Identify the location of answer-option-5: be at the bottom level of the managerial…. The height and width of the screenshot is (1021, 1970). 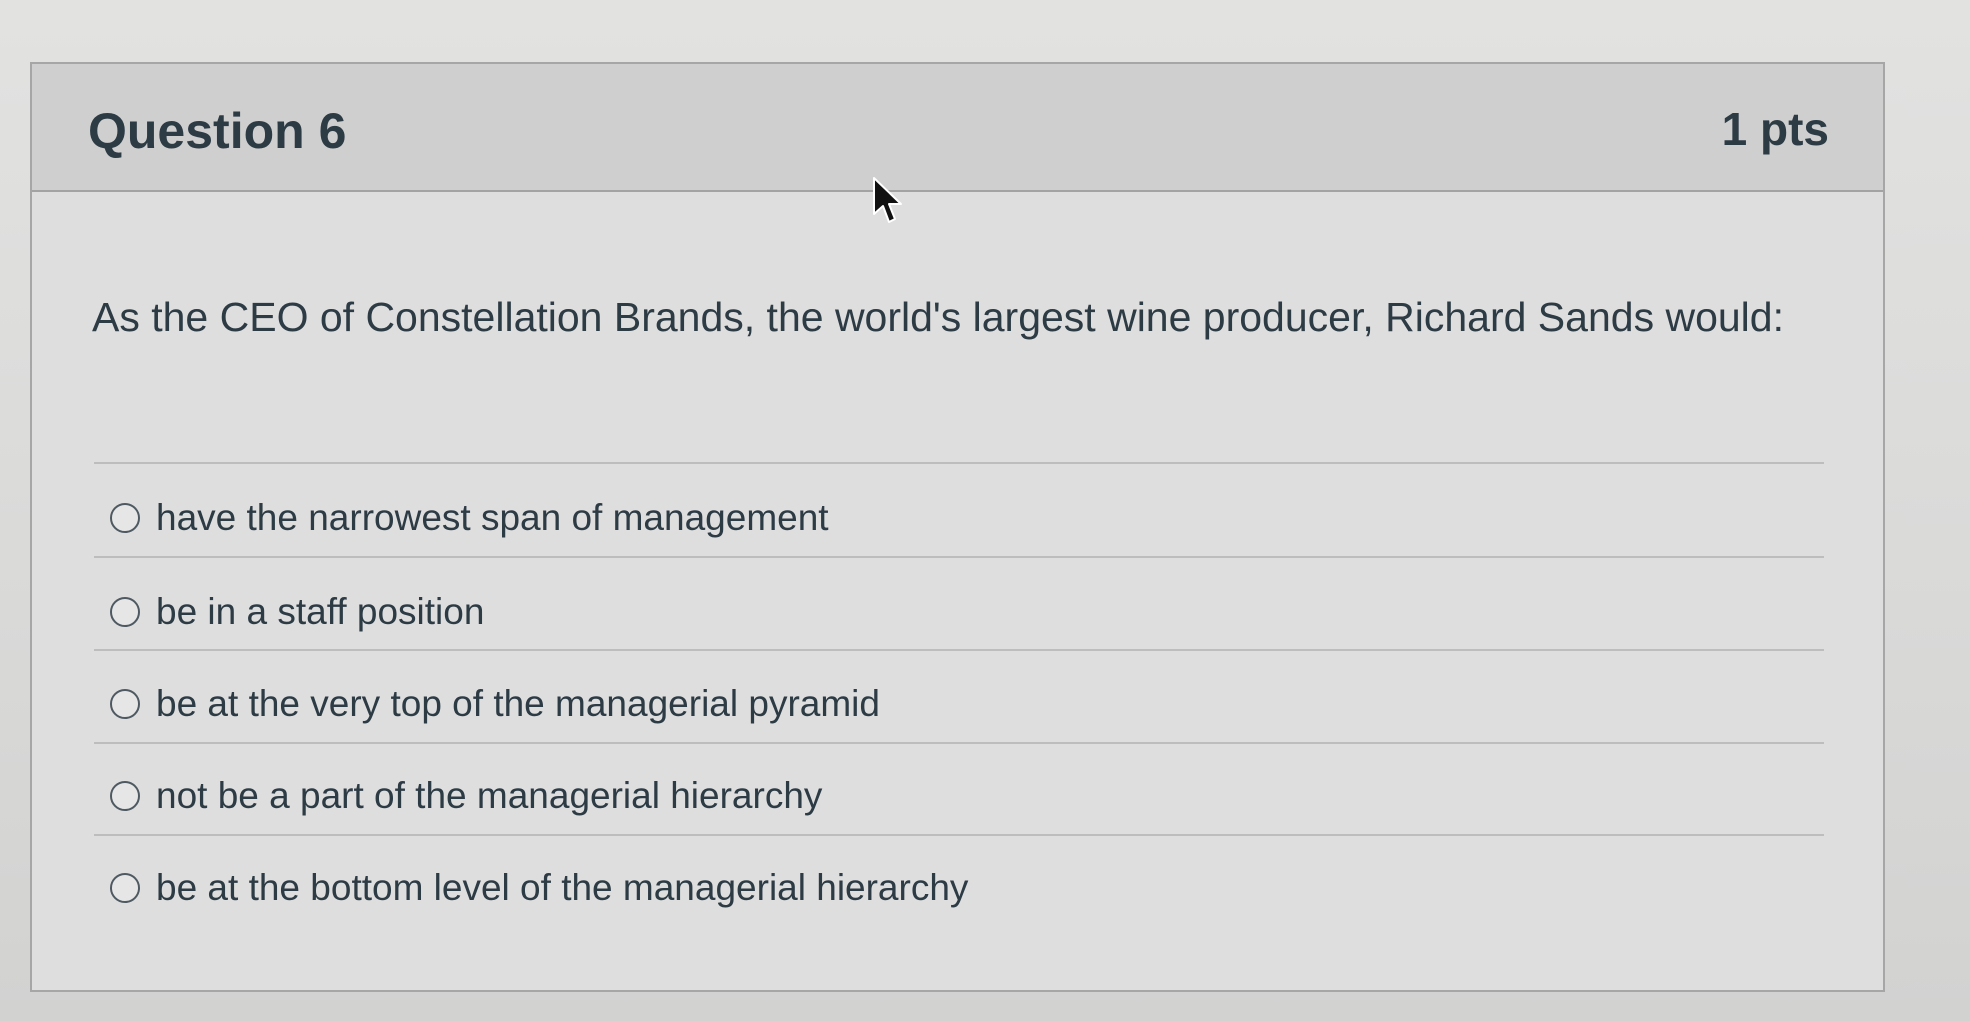
(539, 888).